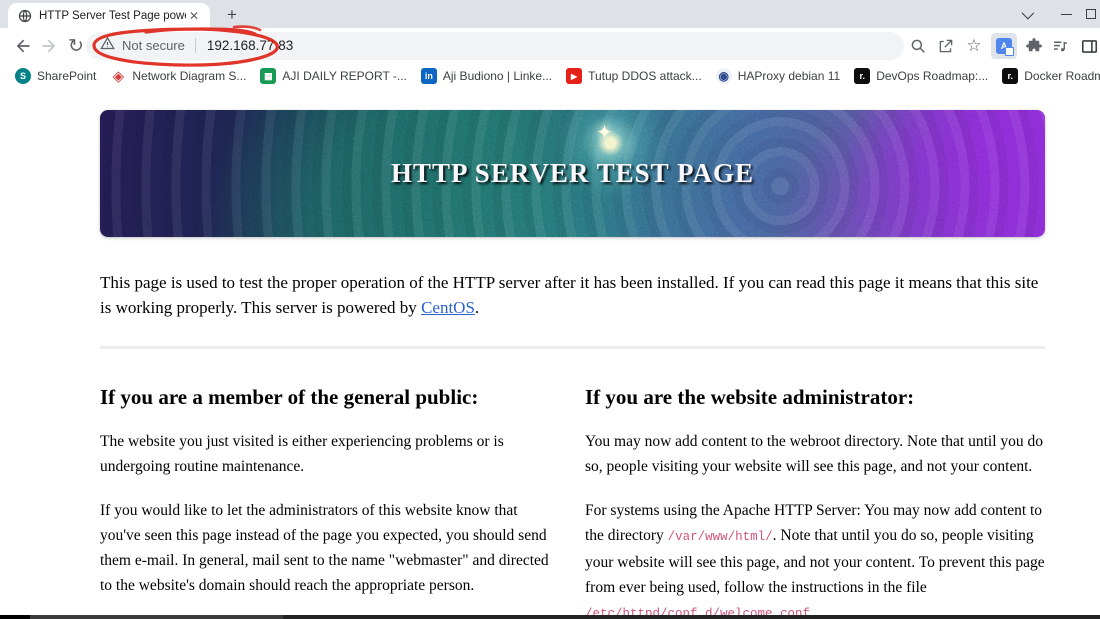  What do you see at coordinates (574, 76) in the screenshot?
I see `youtube-icon: ▶` at bounding box center [574, 76].